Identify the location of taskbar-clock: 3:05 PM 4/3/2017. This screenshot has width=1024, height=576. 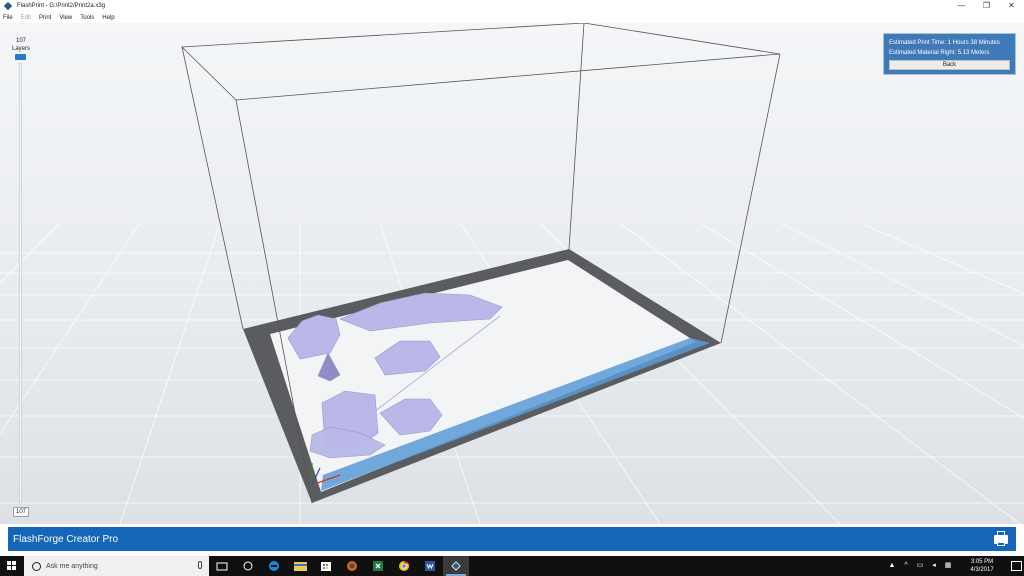
(982, 566).